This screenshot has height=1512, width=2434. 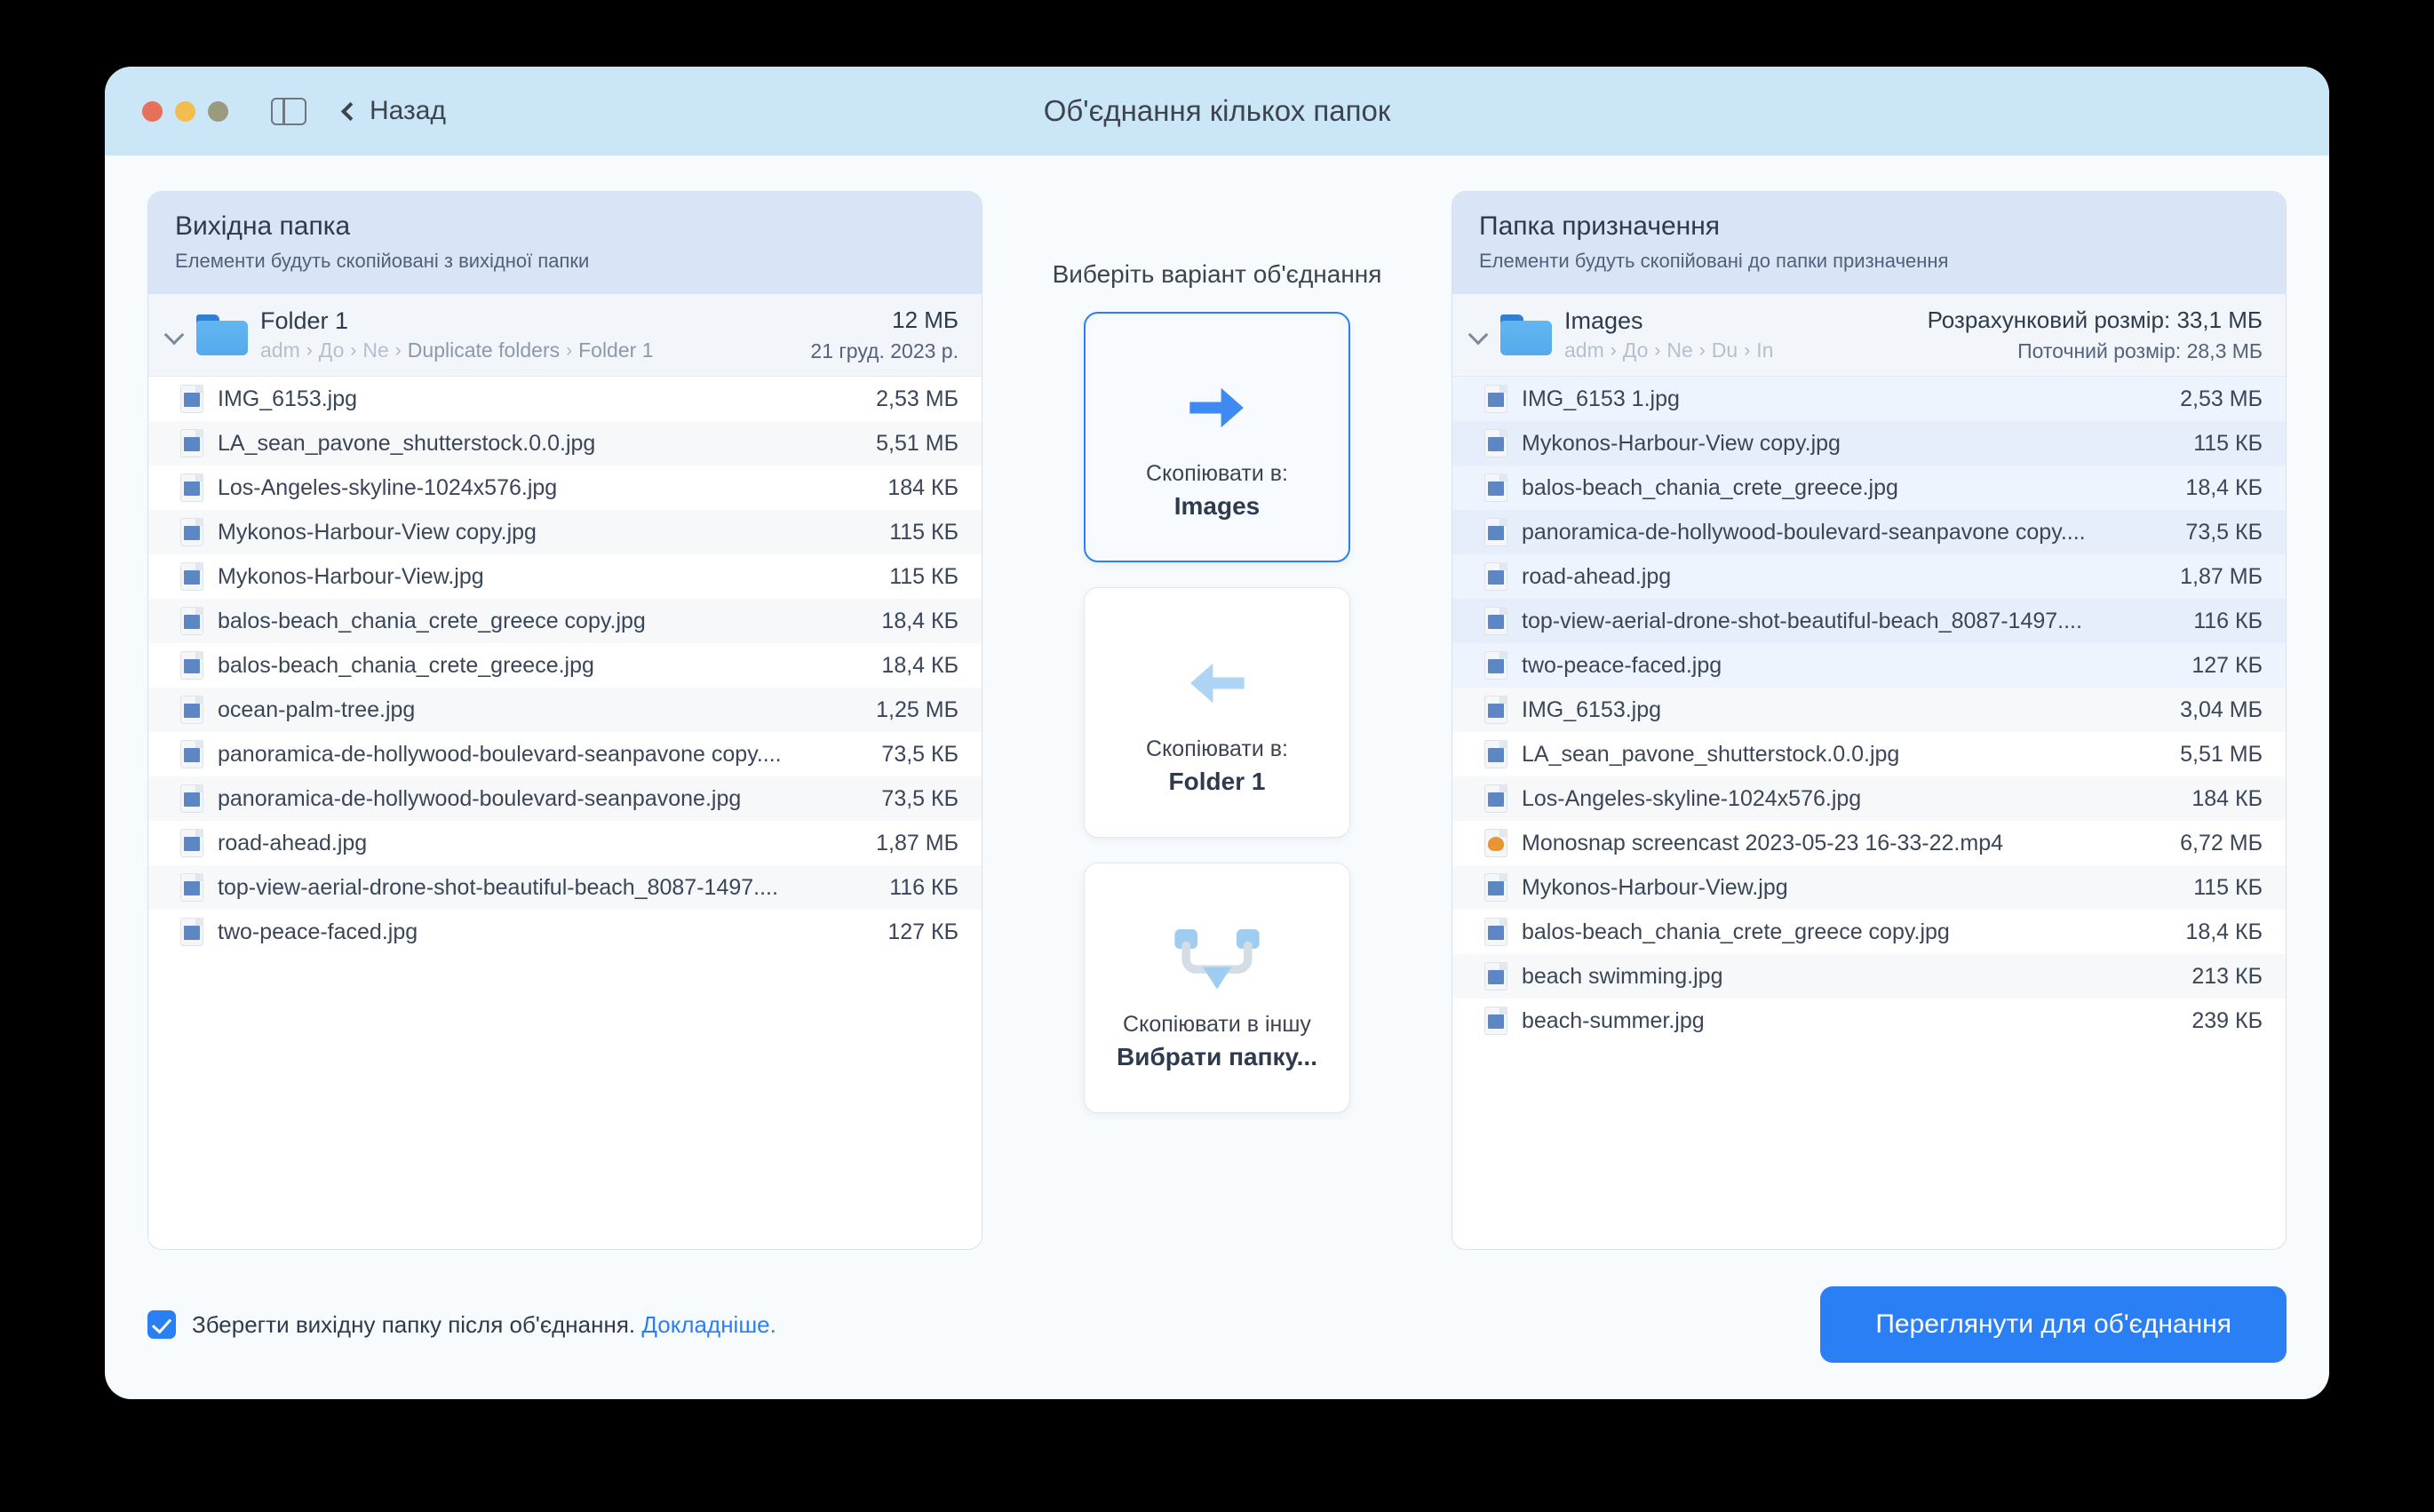 What do you see at coordinates (1725, 350) in the screenshot?
I see `breadcrumb-item: Du` at bounding box center [1725, 350].